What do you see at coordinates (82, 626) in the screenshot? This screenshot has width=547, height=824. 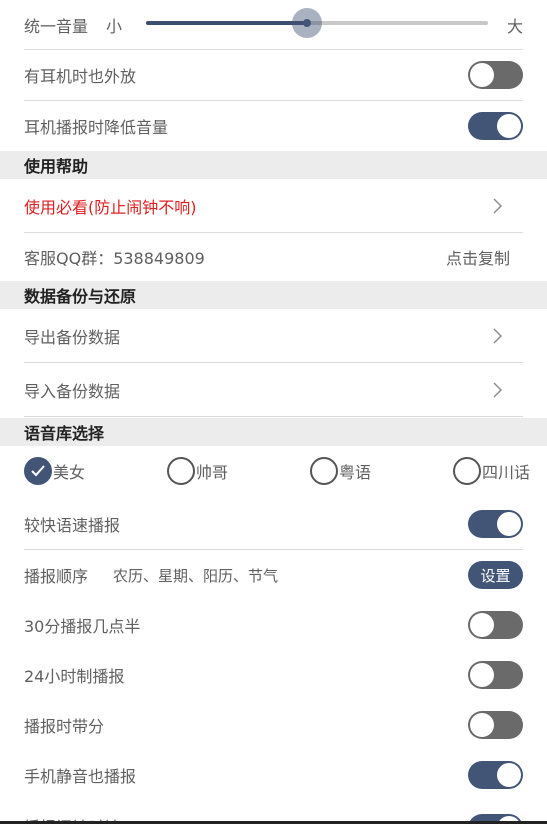 I see `half-hour-label: 30分播报几点半` at bounding box center [82, 626].